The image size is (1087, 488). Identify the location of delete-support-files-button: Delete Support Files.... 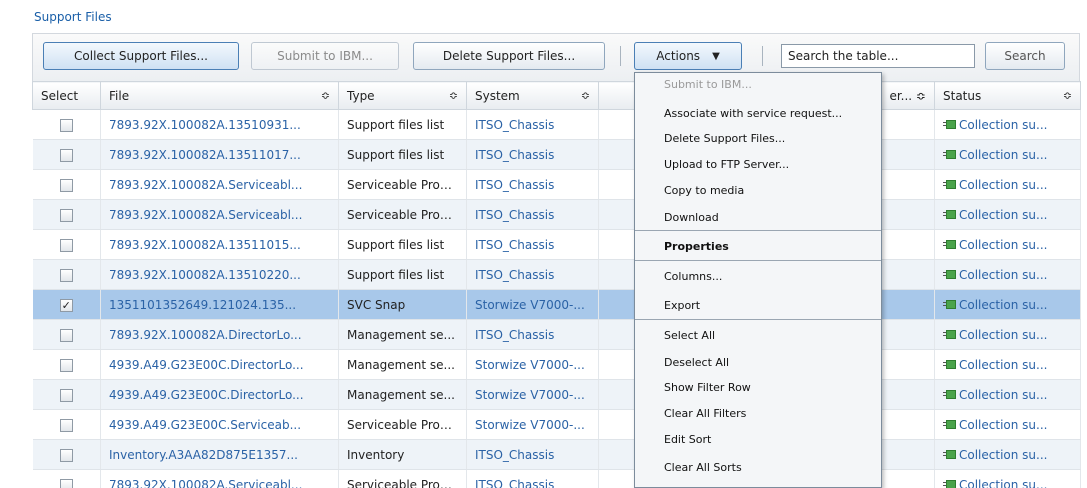
(509, 56).